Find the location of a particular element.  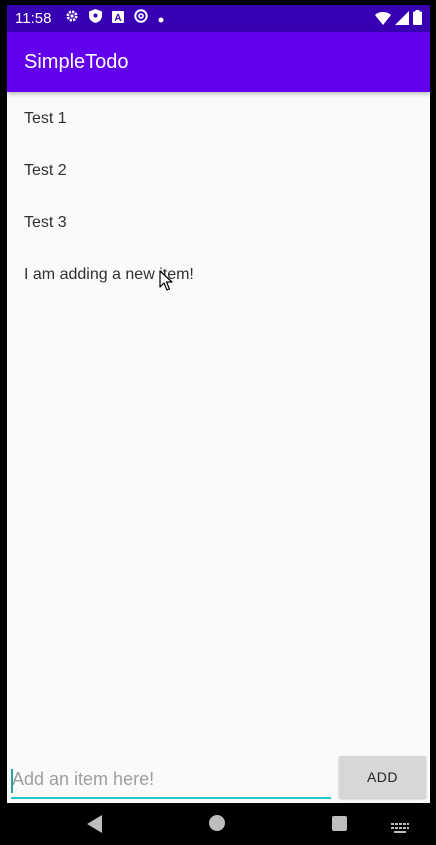

app-bar: SimpleTodo is located at coordinates (218, 62).